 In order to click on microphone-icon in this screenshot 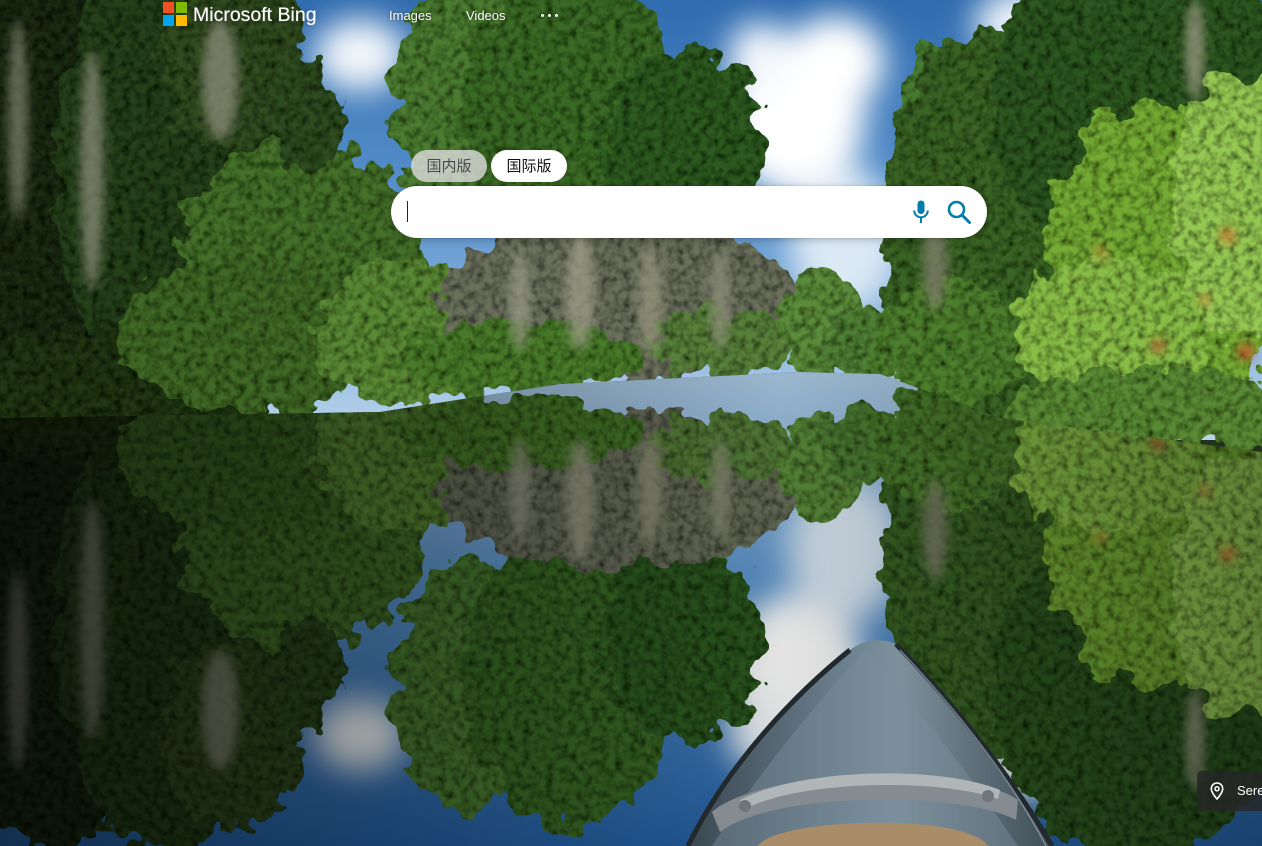, I will do `click(921, 211)`.